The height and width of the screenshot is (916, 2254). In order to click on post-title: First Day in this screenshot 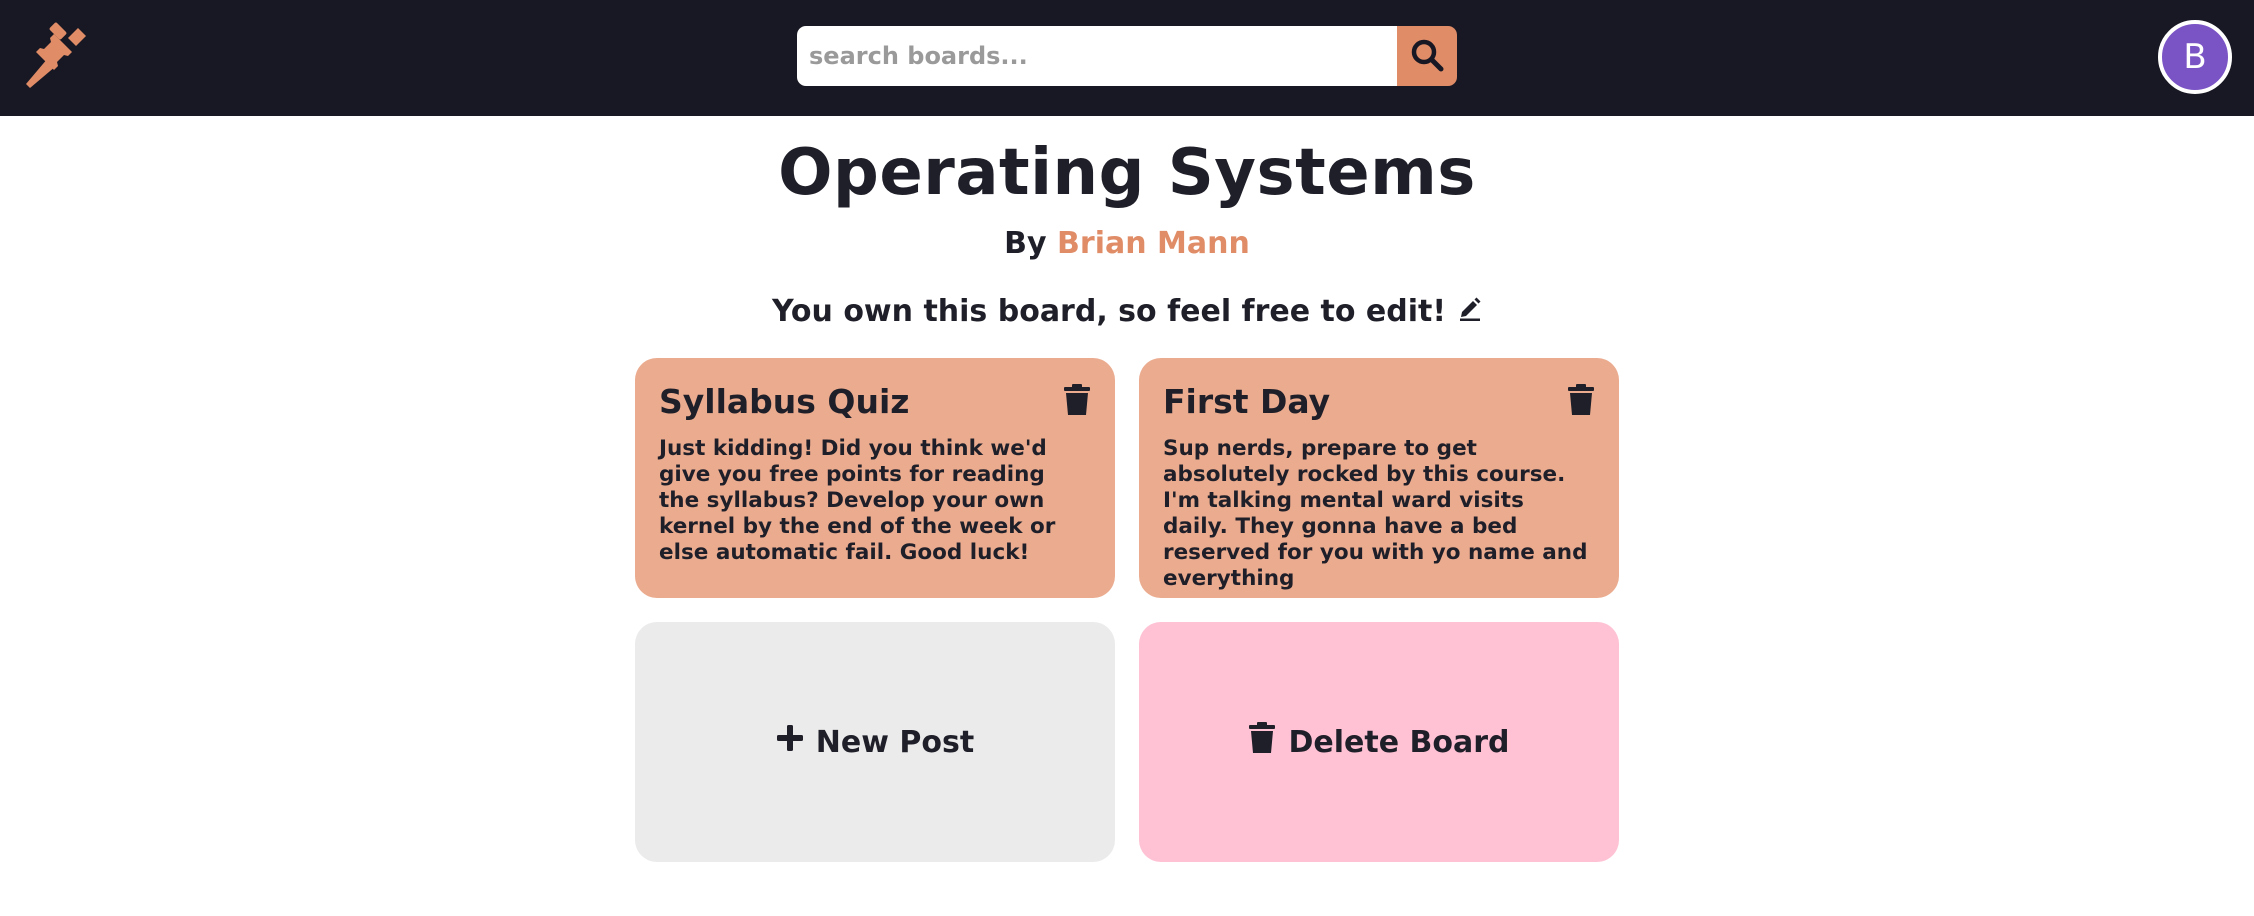, I will do `click(1247, 401)`.